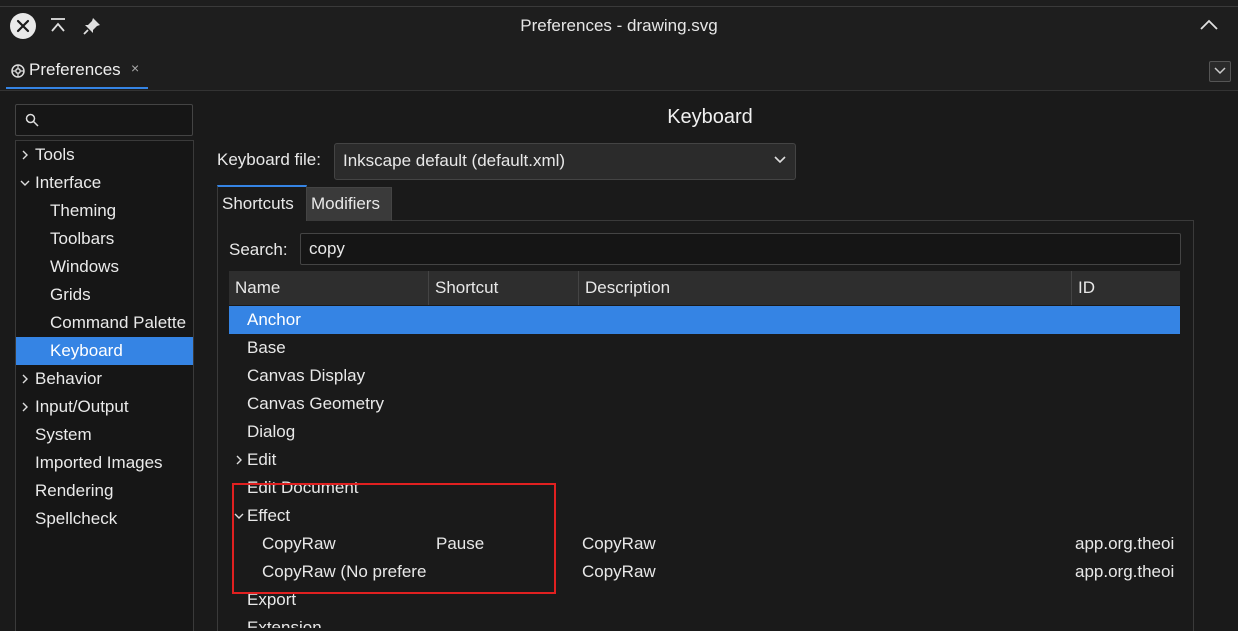 Image resolution: width=1238 pixels, height=631 pixels. What do you see at coordinates (104, 379) in the screenshot?
I see `sidebar-item-behavior: Behavior` at bounding box center [104, 379].